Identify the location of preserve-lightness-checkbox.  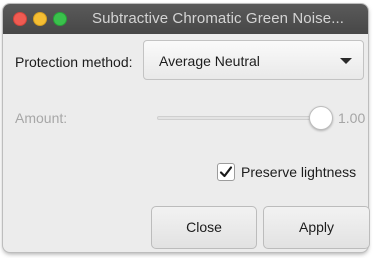
(226, 172).